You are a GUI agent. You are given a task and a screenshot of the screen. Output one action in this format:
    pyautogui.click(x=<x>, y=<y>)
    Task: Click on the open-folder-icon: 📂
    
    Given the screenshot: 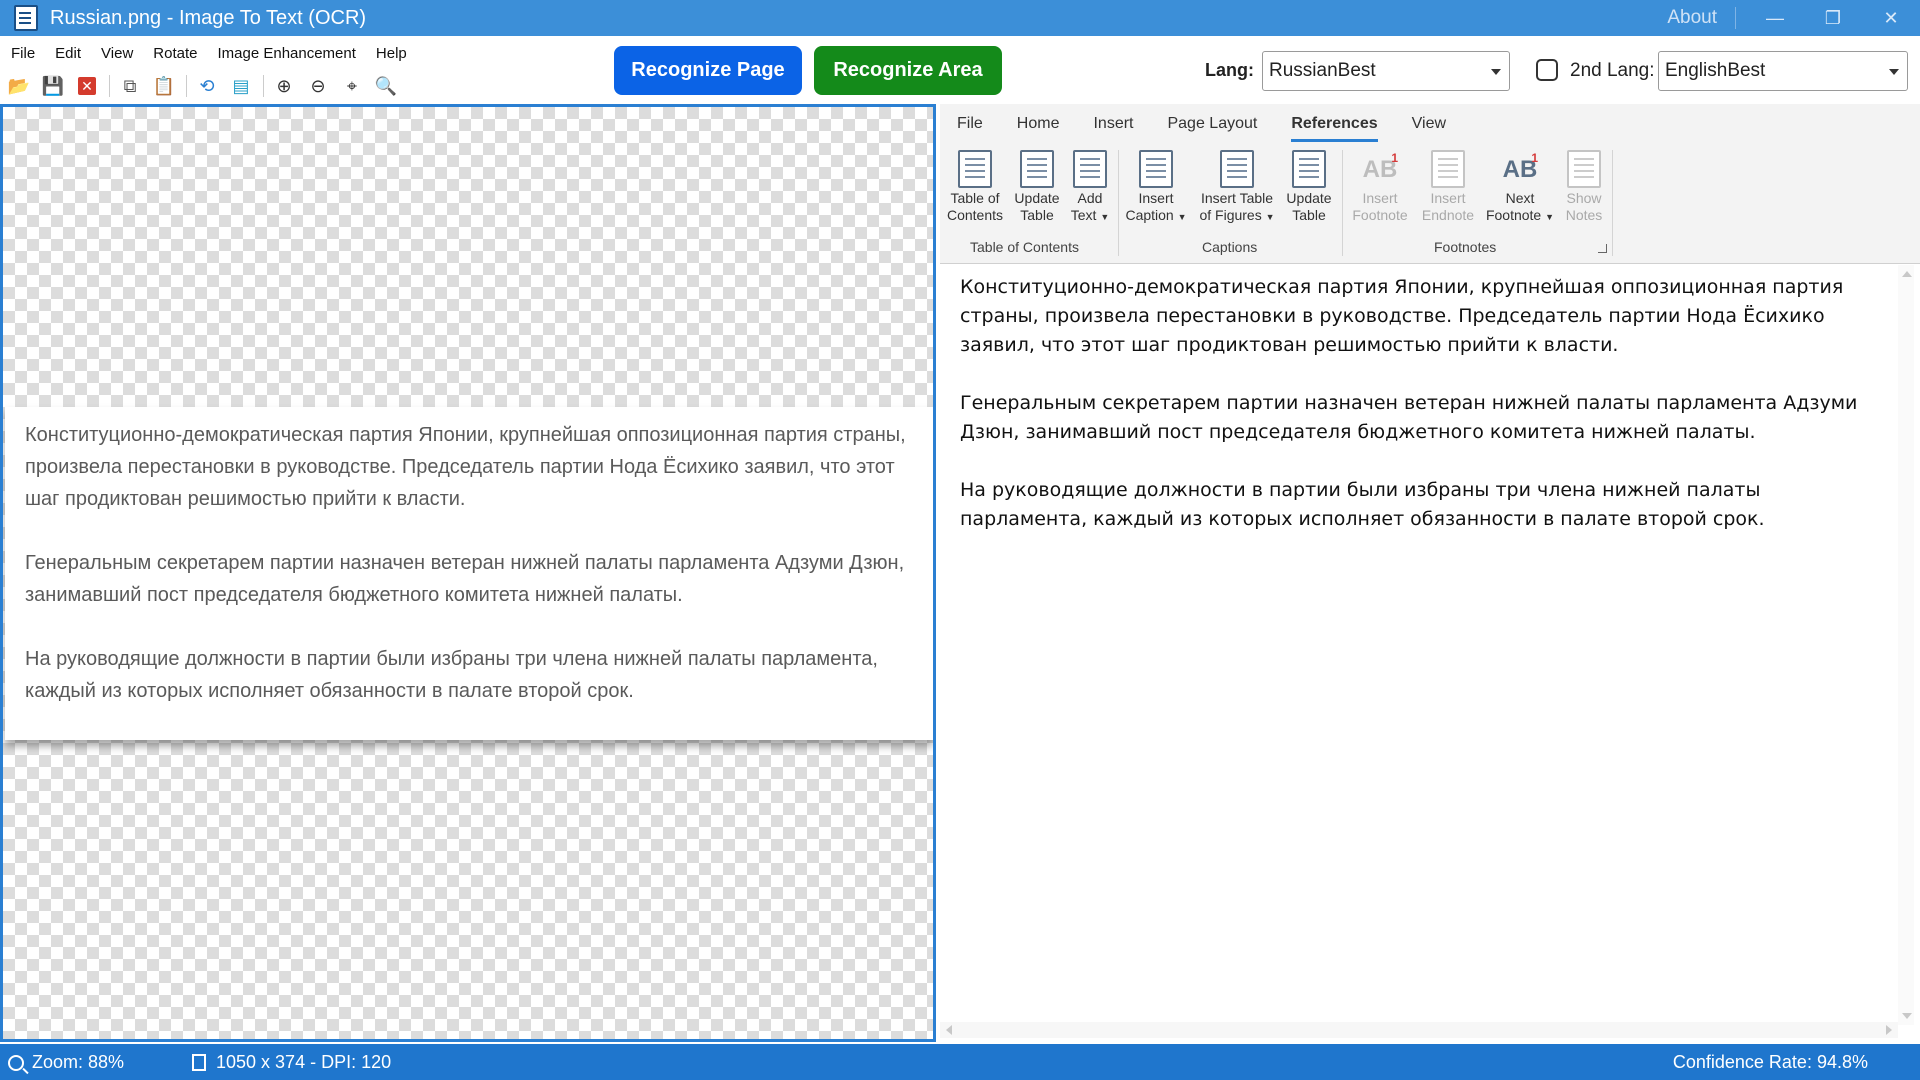 What is the action you would take?
    pyautogui.click(x=19, y=86)
    